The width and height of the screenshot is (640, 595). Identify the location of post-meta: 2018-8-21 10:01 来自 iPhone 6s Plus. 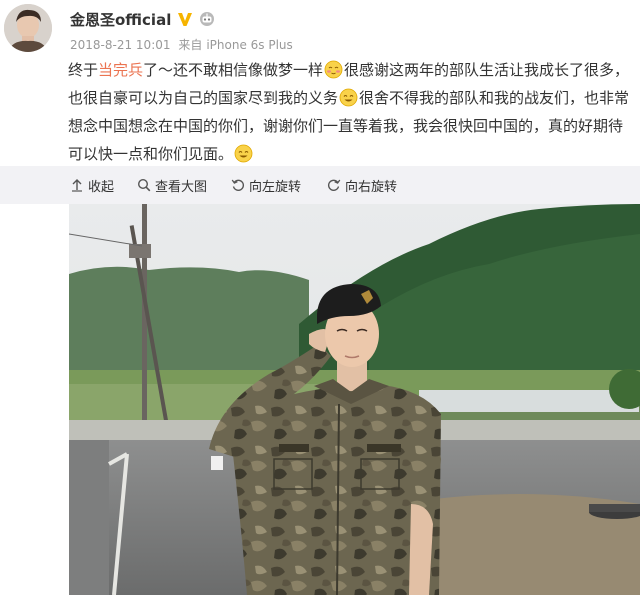
(183, 44).